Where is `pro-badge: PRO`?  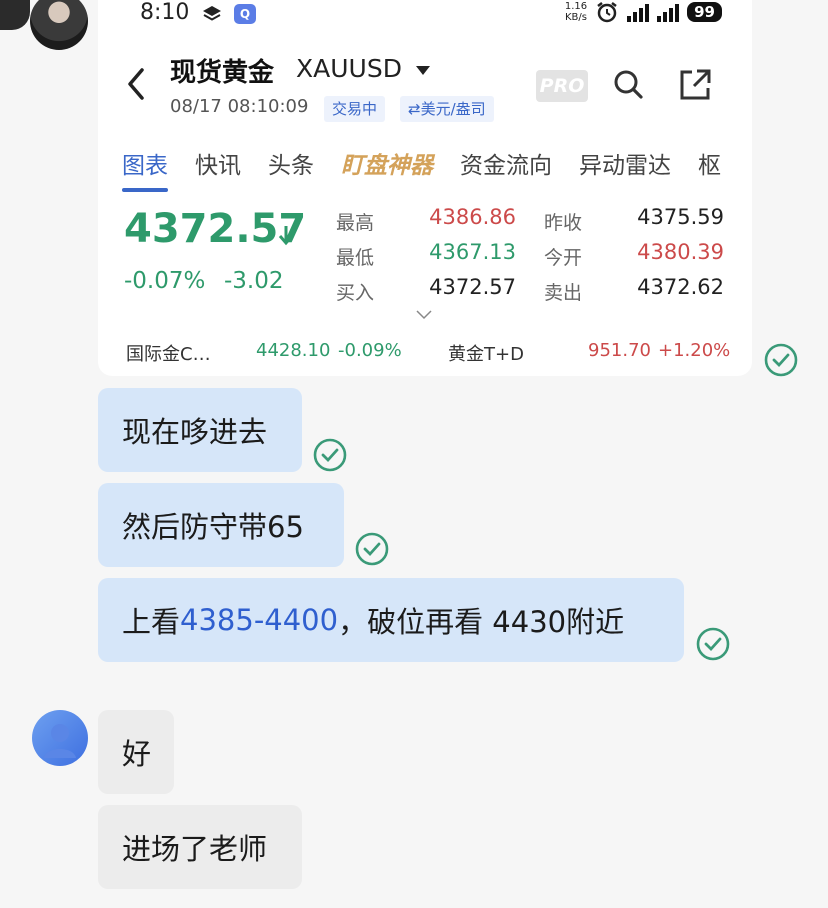 pro-badge: PRO is located at coordinates (562, 86).